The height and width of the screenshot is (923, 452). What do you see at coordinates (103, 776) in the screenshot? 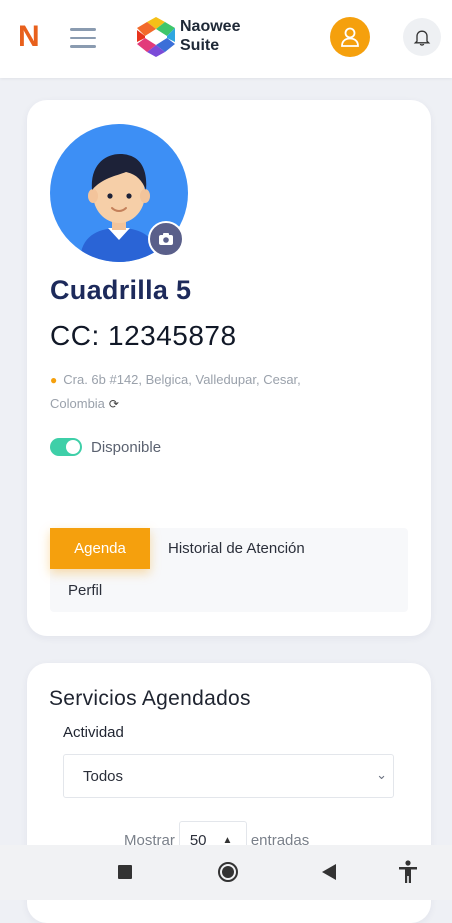
I see `activity-selected-value: Todos` at bounding box center [103, 776].